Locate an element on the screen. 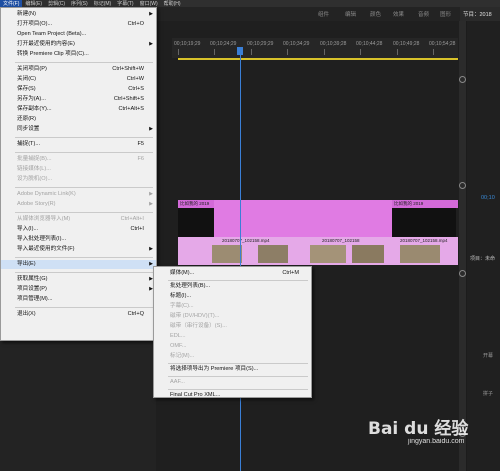 Image resolution: width=500 pixels, height=471 pixels. work-area-bar is located at coordinates (318, 59).